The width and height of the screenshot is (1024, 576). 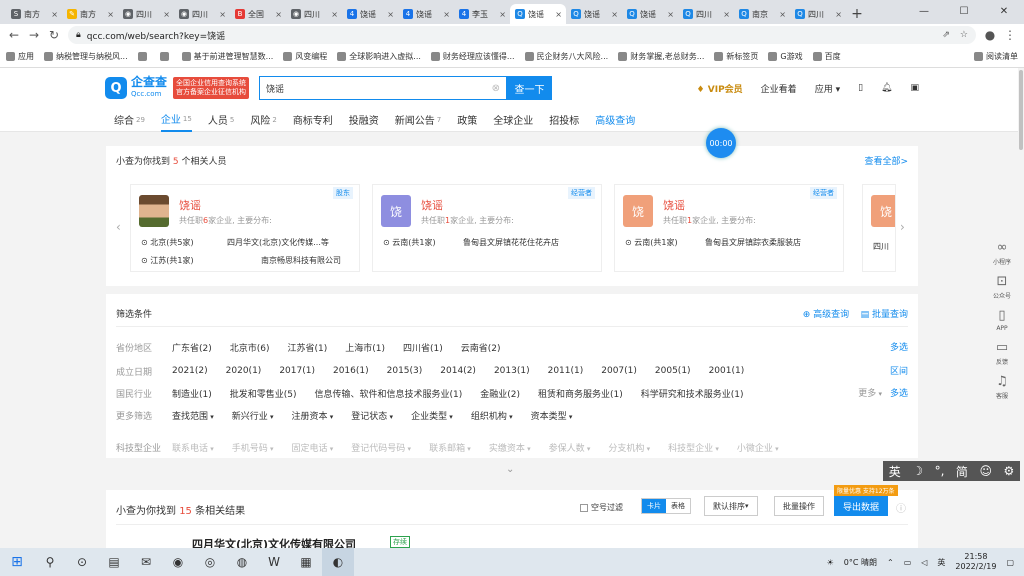 What do you see at coordinates (857, 14) in the screenshot?
I see `new-tab-button: +` at bounding box center [857, 14].